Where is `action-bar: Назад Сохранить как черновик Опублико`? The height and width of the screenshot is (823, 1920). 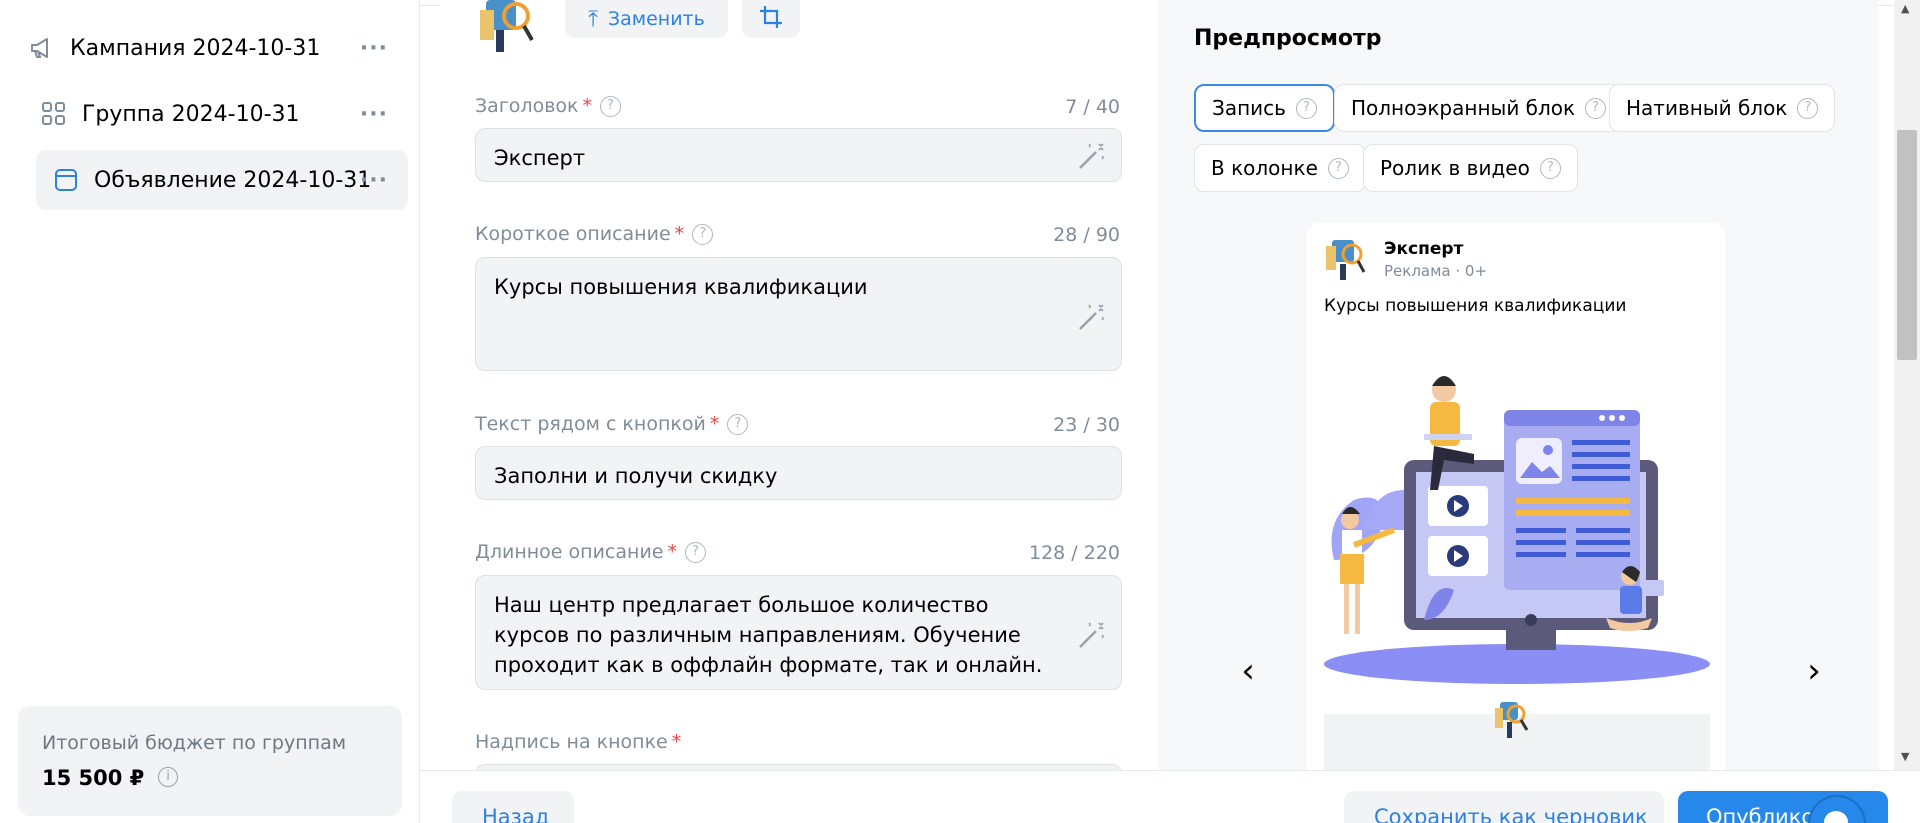 action-bar: Назад Сохранить как черновик Опублико is located at coordinates (1170, 796).